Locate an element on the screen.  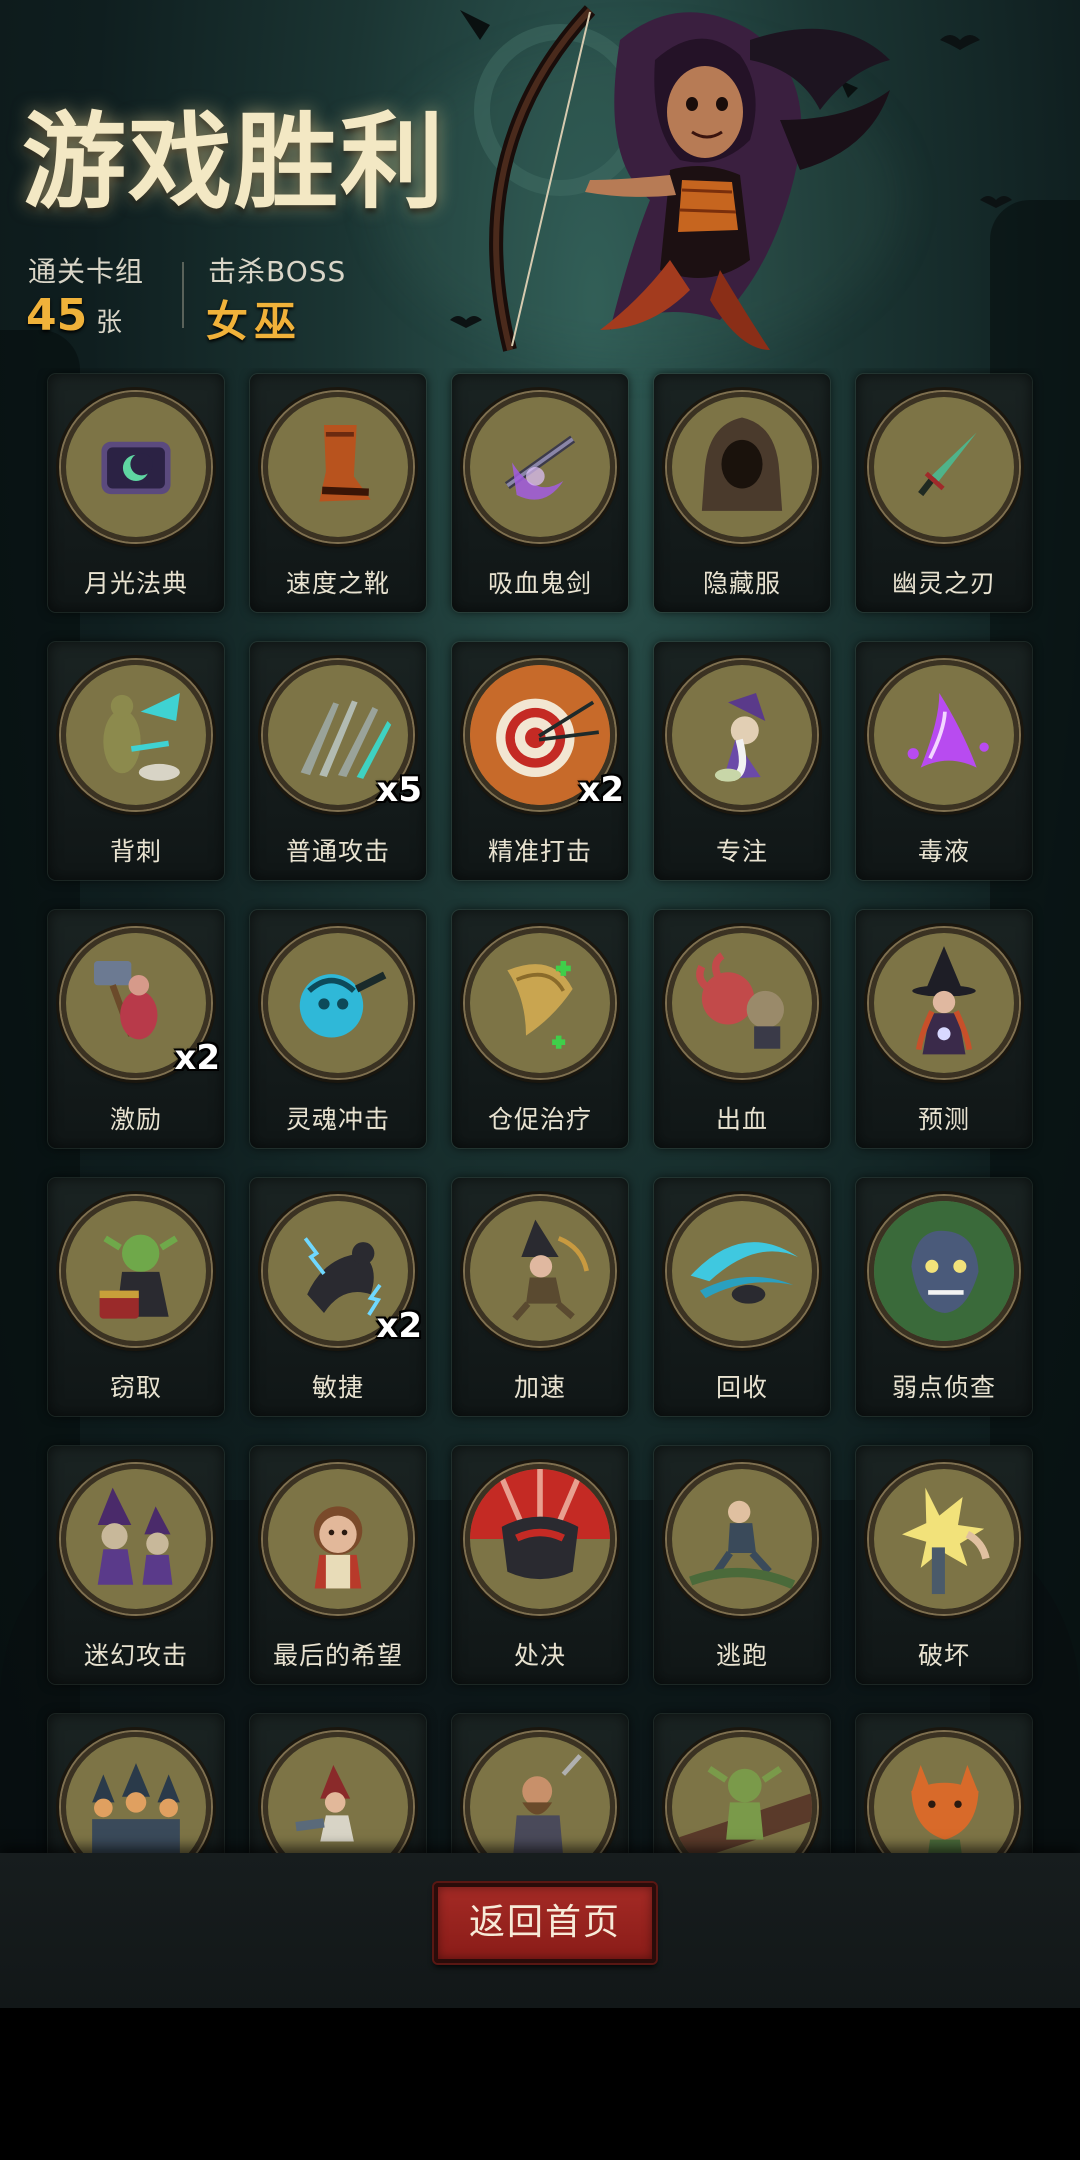
card-tile: 隐藏服 is located at coordinates (742, 493).